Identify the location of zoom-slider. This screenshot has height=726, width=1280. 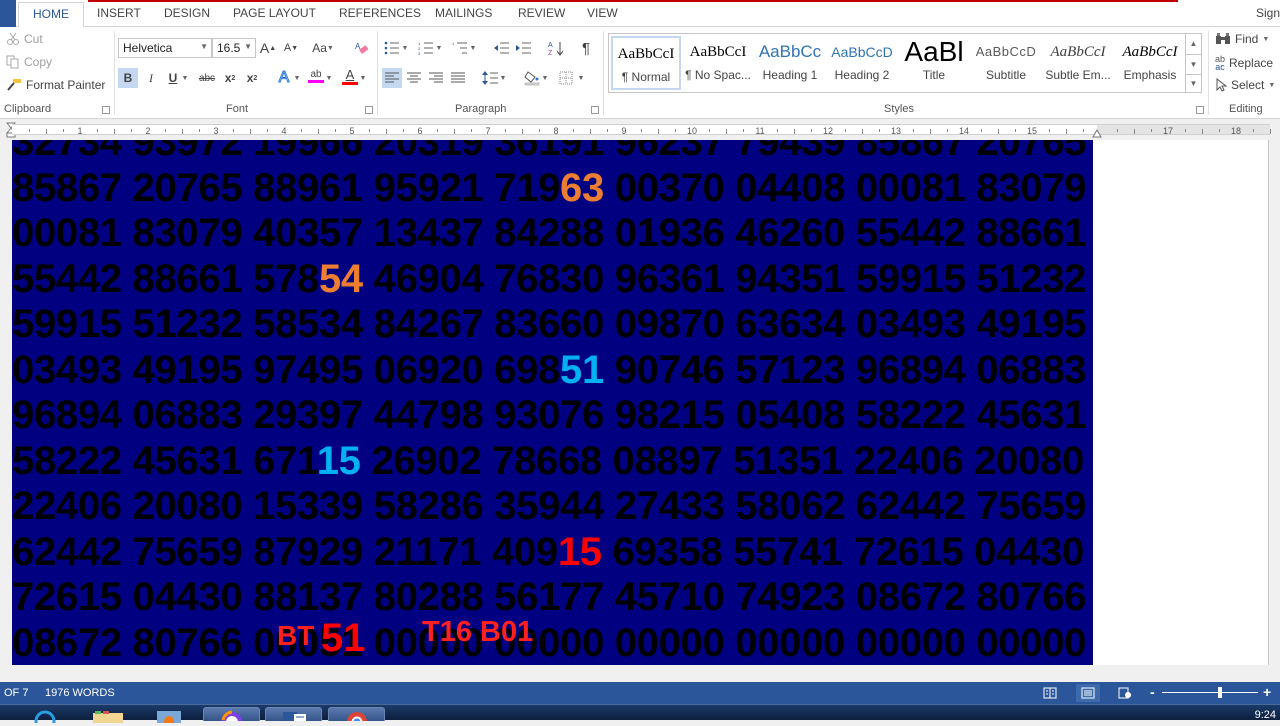
(1210, 692).